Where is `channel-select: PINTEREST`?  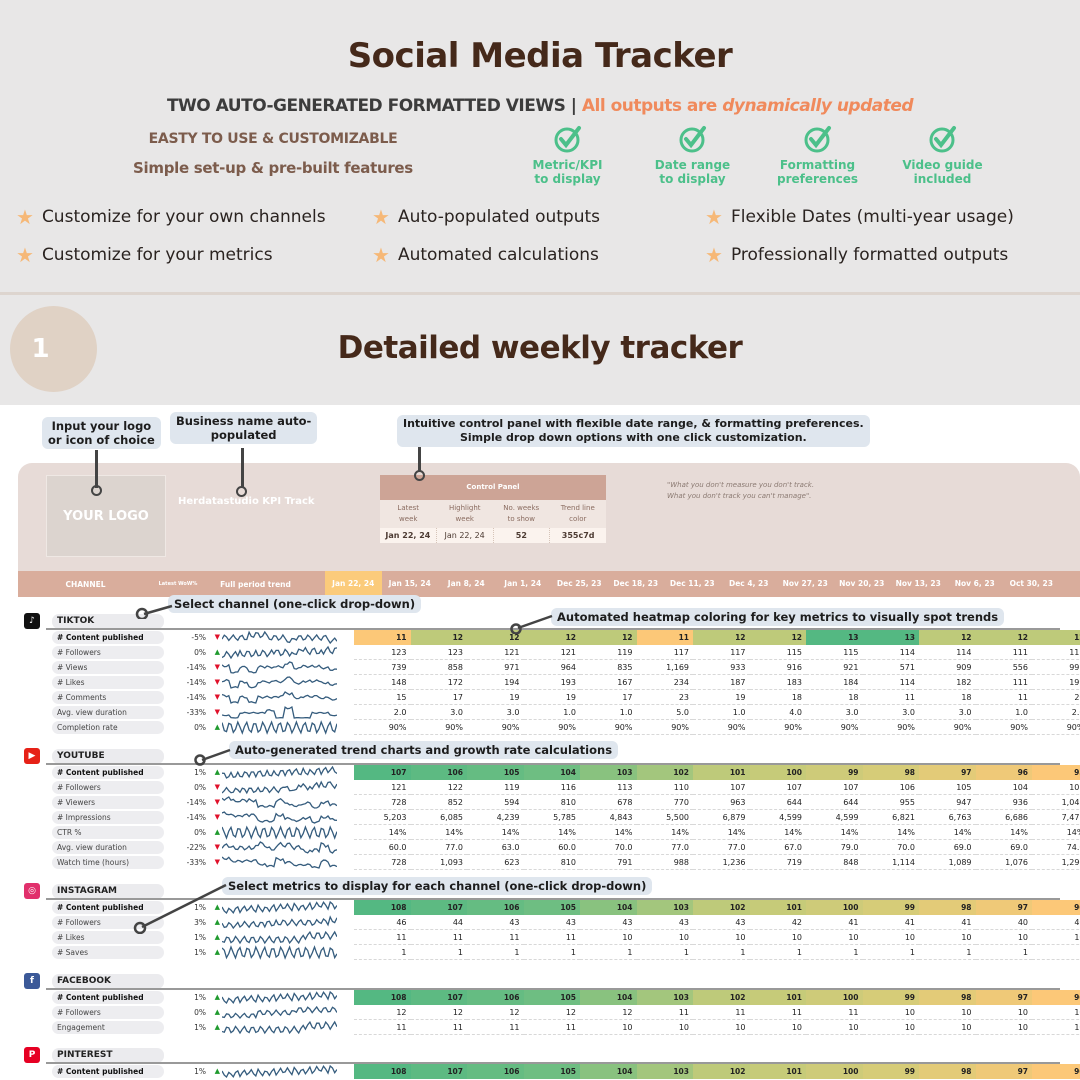
channel-select: PINTEREST is located at coordinates (108, 1055).